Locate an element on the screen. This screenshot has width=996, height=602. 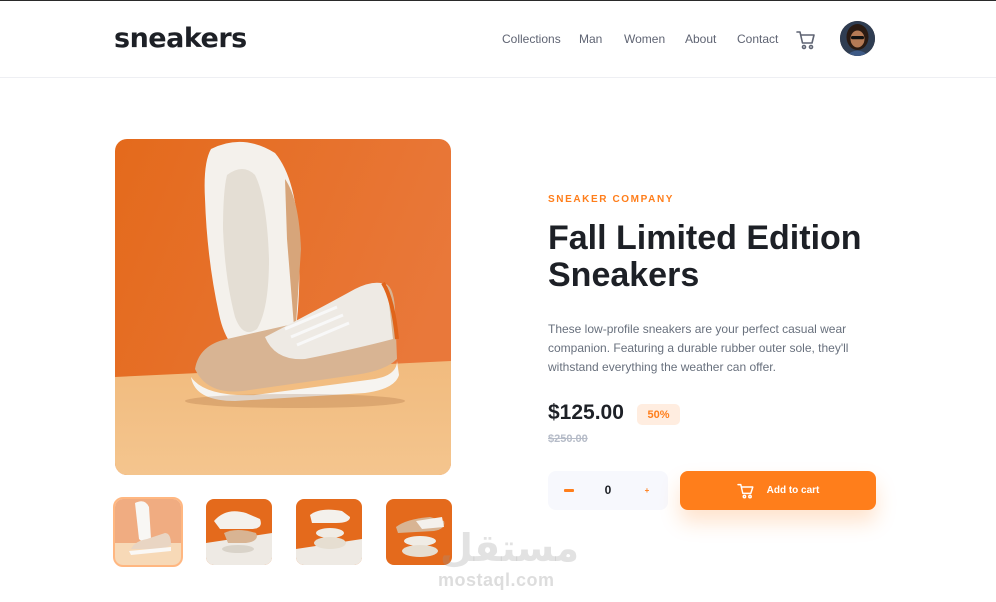
plus-icon: + is located at coordinates (647, 490).